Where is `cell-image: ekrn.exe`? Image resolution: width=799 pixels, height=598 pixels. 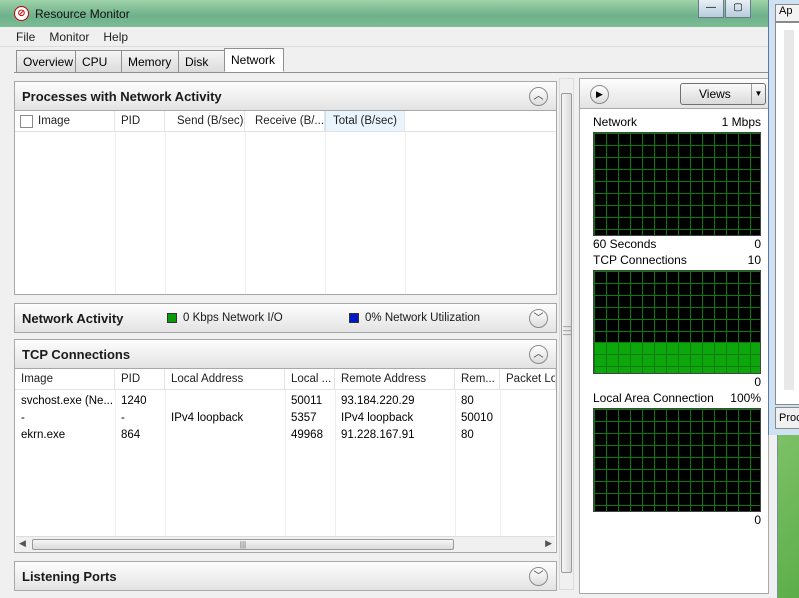 cell-image: ekrn.exe is located at coordinates (43, 434).